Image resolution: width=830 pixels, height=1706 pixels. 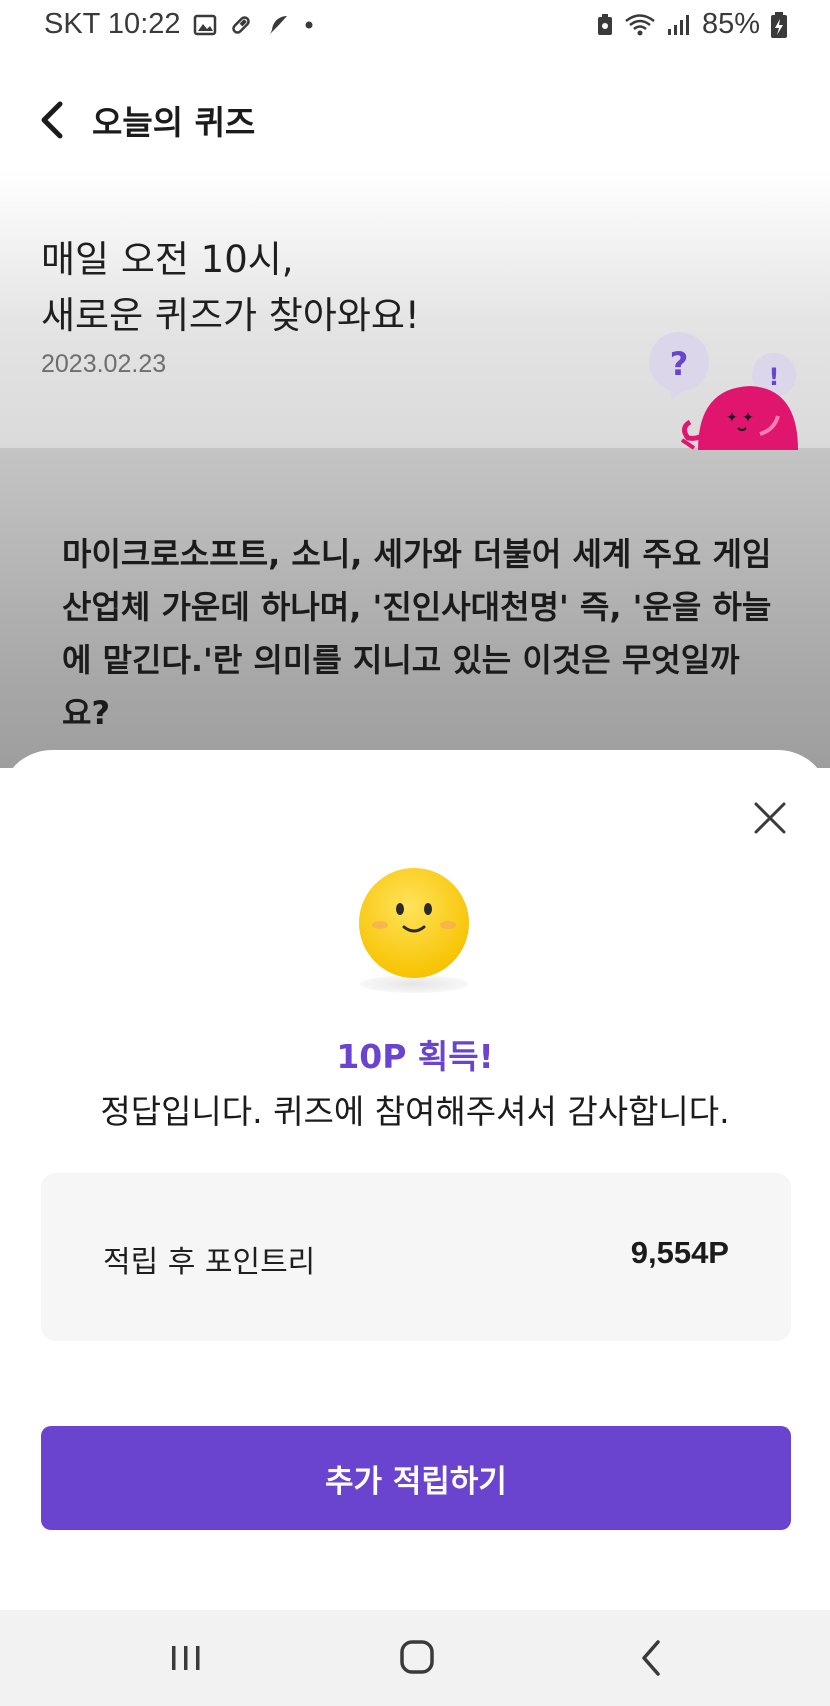 I want to click on points-label: 적립 후 포인트리, so click(x=209, y=1262).